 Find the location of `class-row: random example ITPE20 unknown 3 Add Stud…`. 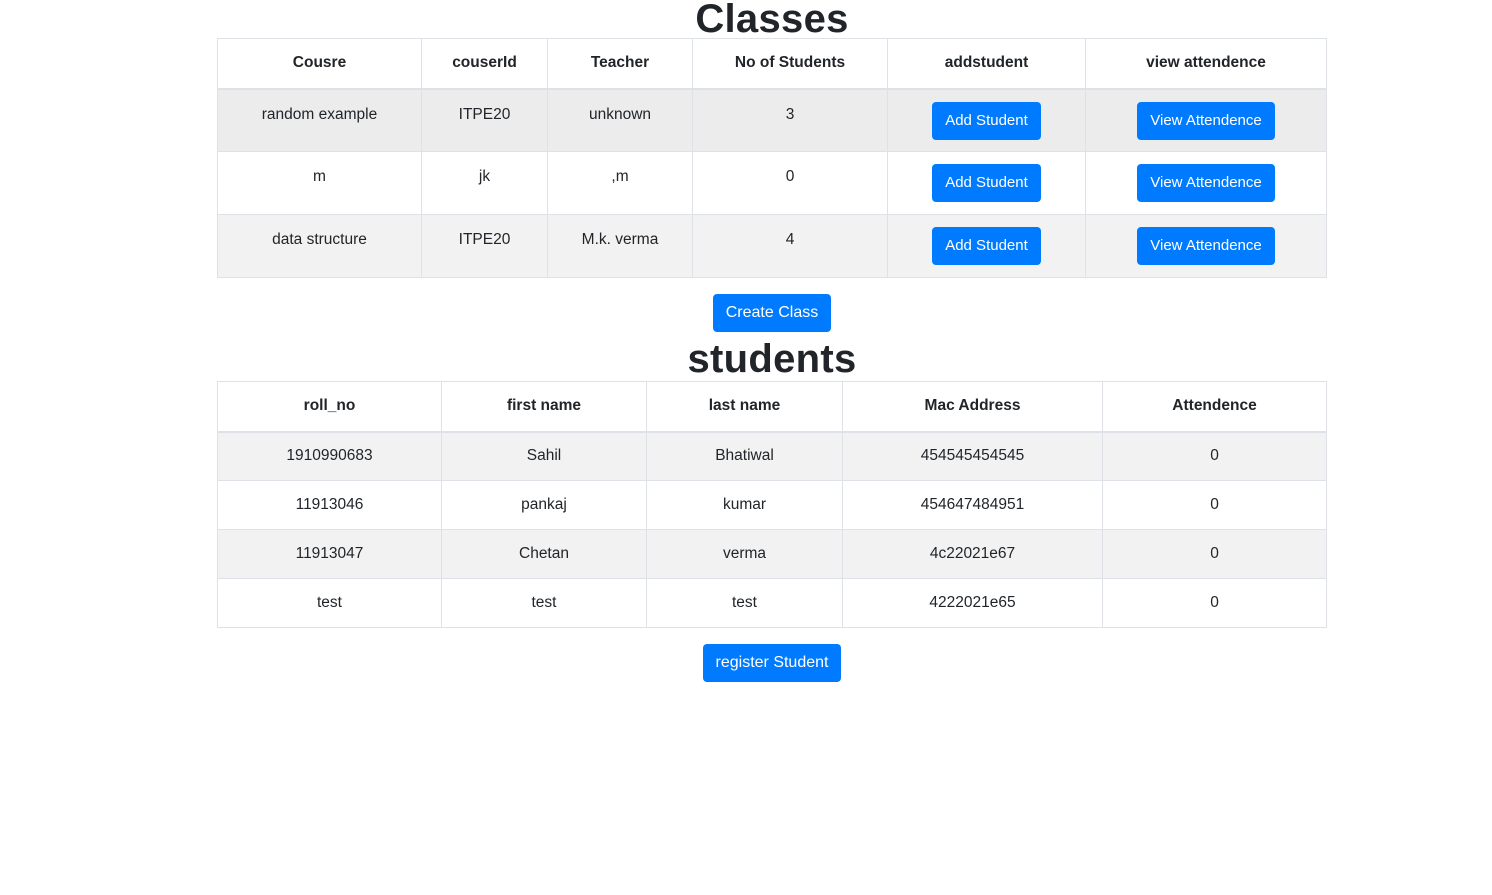

class-row: random example ITPE20 unknown 3 Add Stud… is located at coordinates (772, 120).